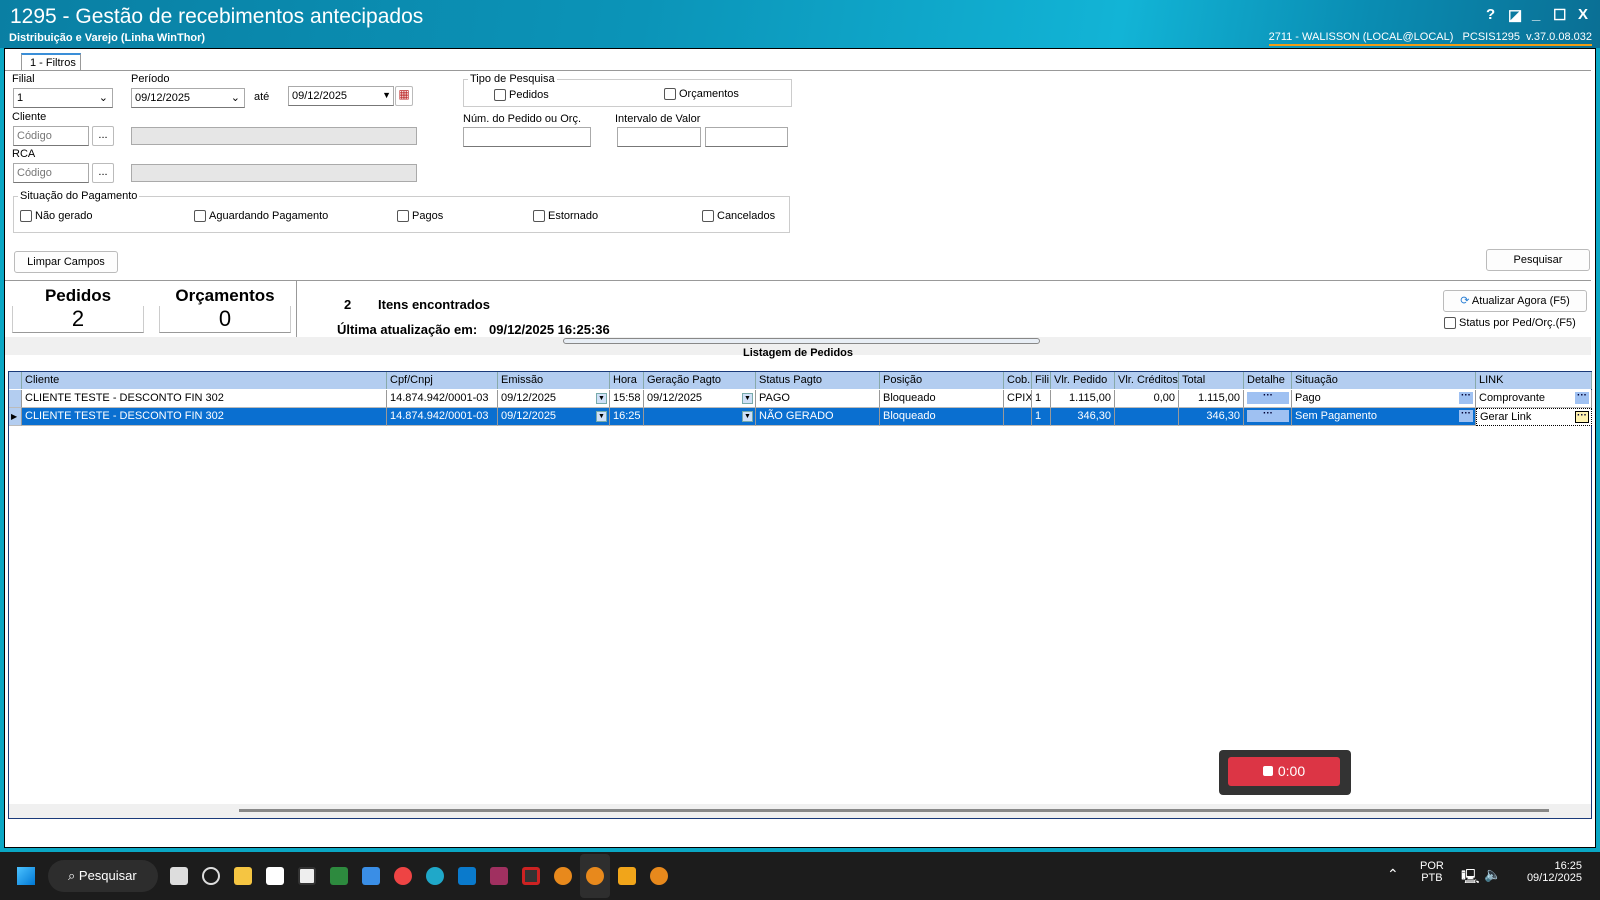 The image size is (1600, 900). What do you see at coordinates (1549, 872) in the screenshot?
I see `clock: 16:25 09/12/2025` at bounding box center [1549, 872].